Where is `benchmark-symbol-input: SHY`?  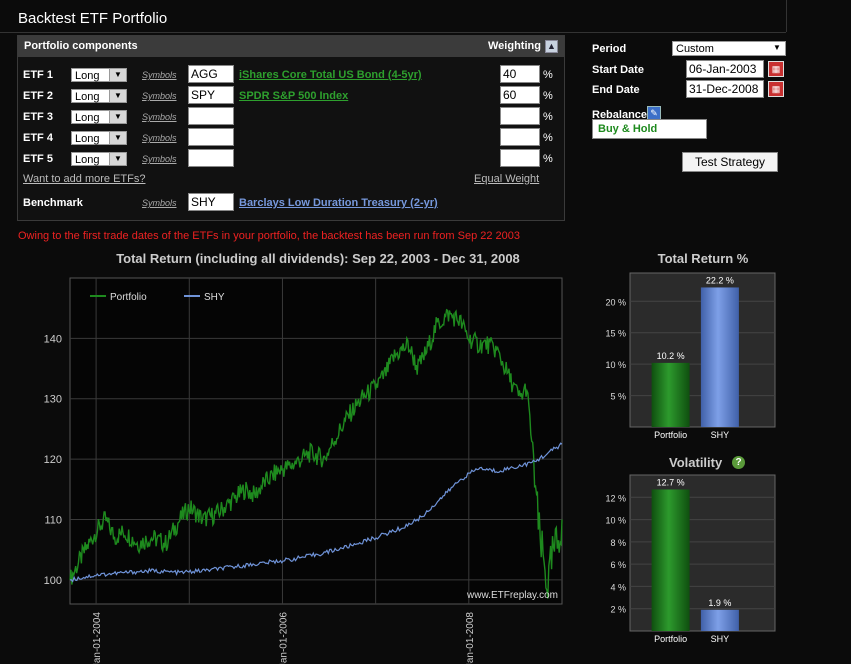 benchmark-symbol-input: SHY is located at coordinates (211, 202).